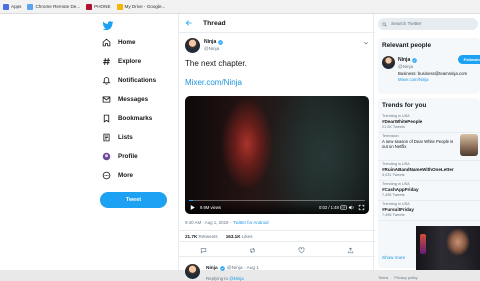 This screenshot has width=480, height=281. I want to click on sidebar-item-profile: Profile, so click(120, 156).